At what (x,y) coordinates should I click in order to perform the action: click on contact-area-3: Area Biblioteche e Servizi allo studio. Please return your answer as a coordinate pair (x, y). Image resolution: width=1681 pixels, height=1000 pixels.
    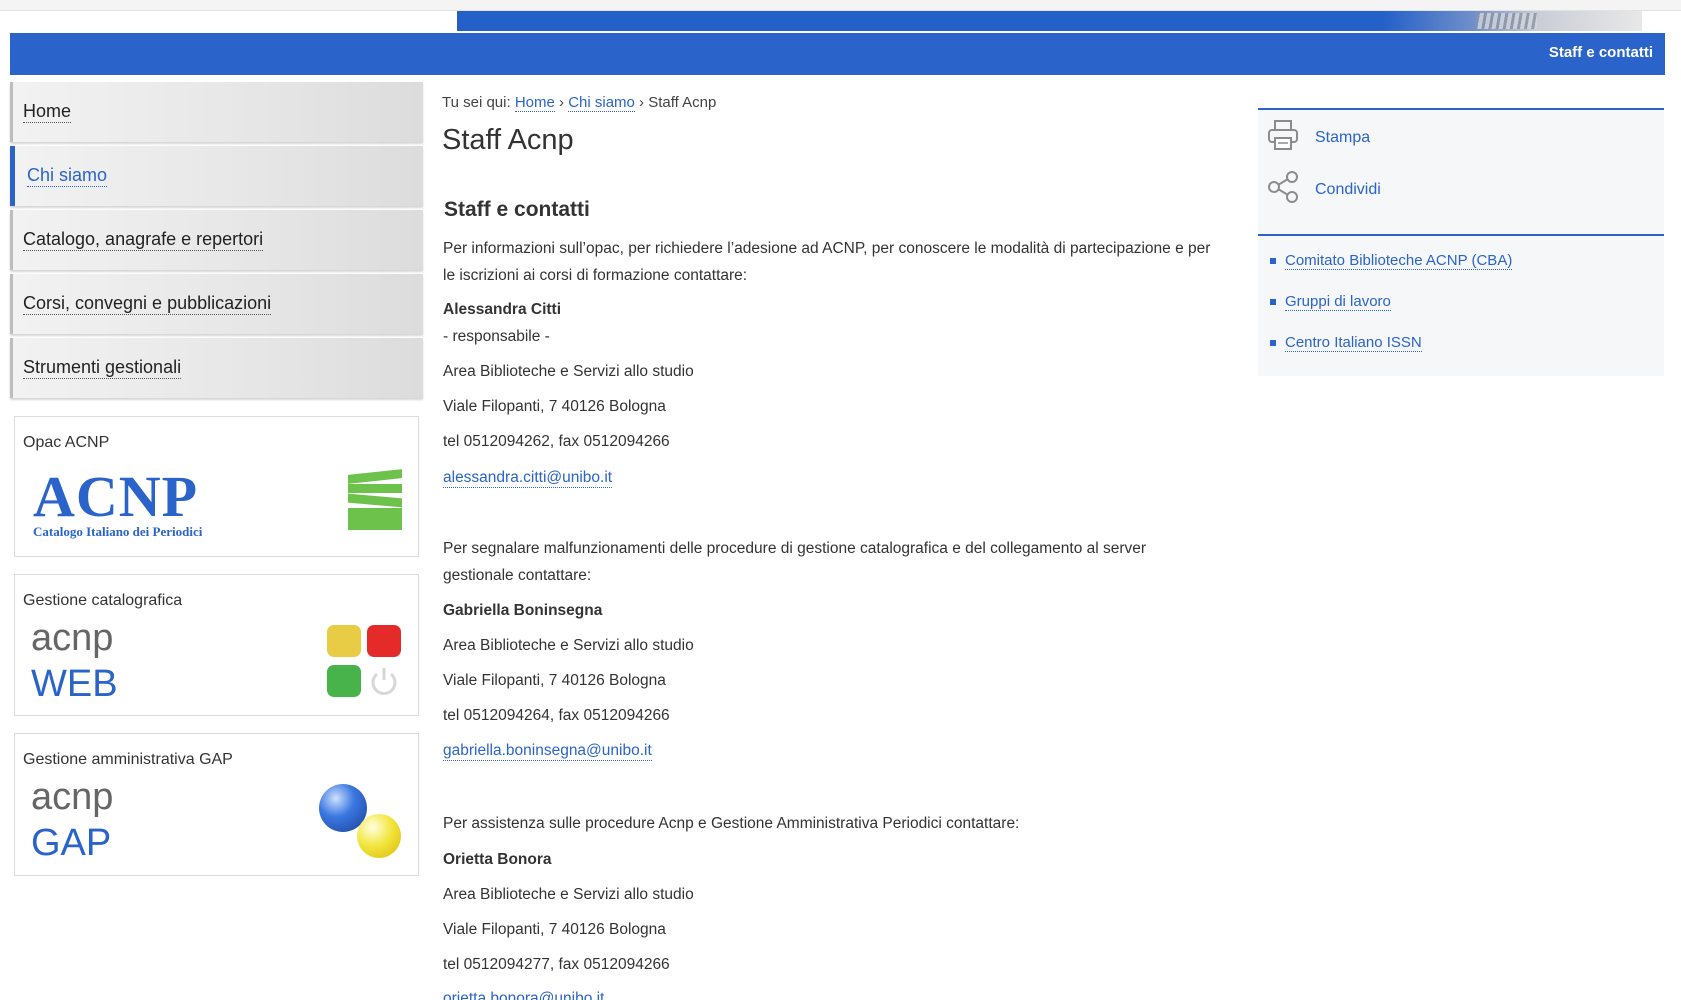
    Looking at the image, I should click on (568, 894).